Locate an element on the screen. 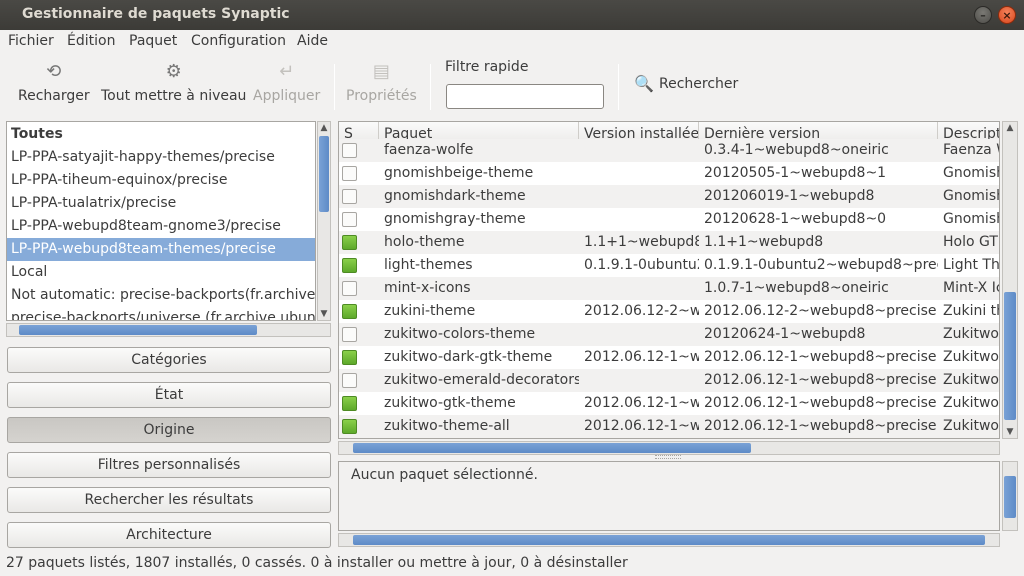 This screenshot has height=576, width=1024. origin-item: LP-PPA-satyajit-happy-themes/precise is located at coordinates (161, 157).